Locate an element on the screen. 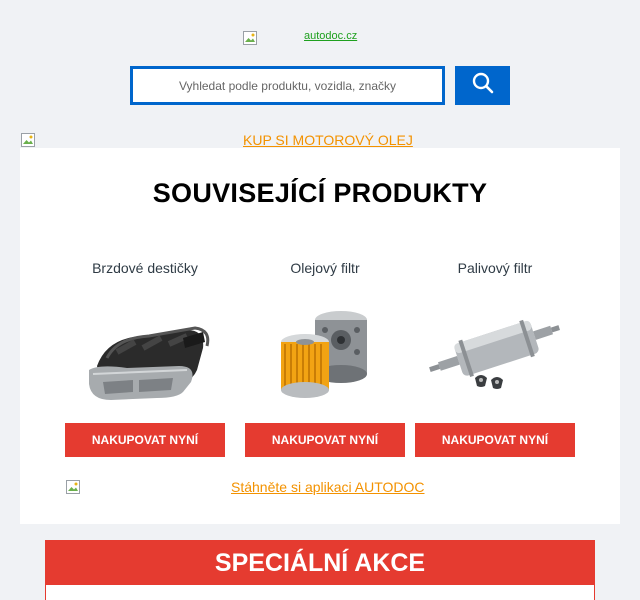 This screenshot has width=640, height=600. logo-link: autodoc.cz is located at coordinates (330, 36).